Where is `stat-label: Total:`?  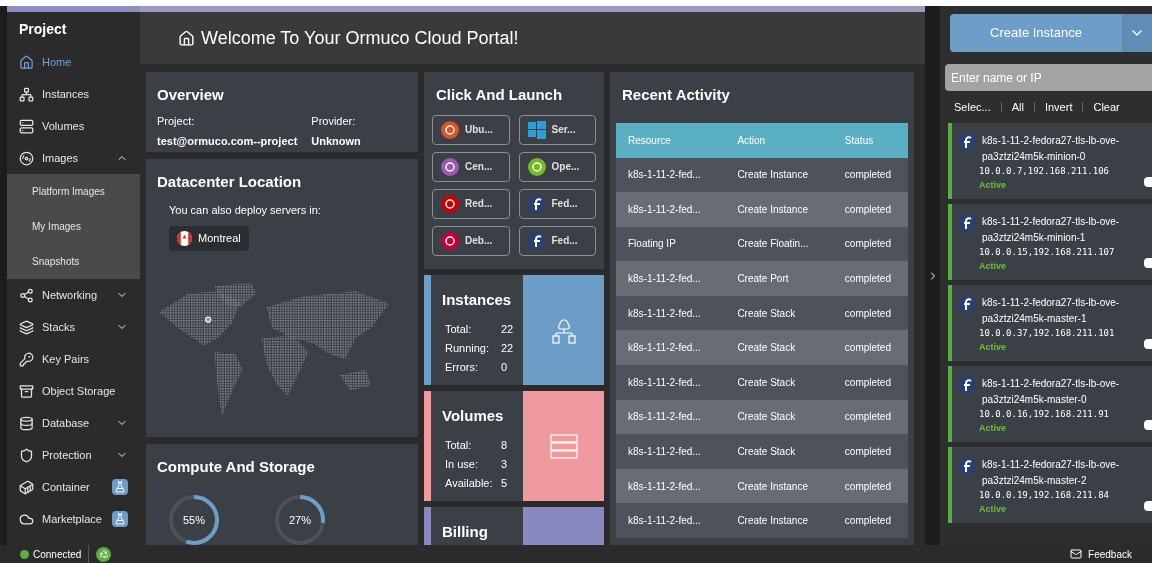
stat-label: Total: is located at coordinates (459, 445).